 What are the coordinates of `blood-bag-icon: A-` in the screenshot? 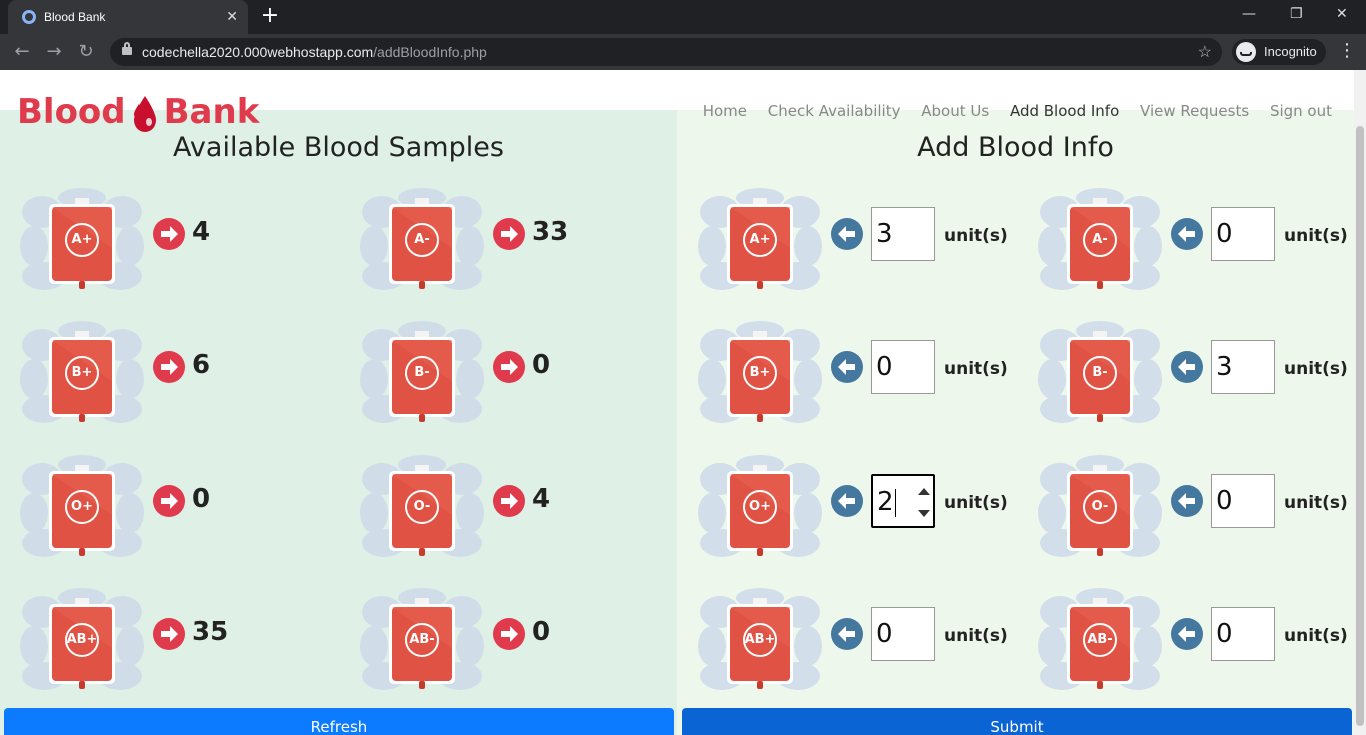 It's located at (422, 240).